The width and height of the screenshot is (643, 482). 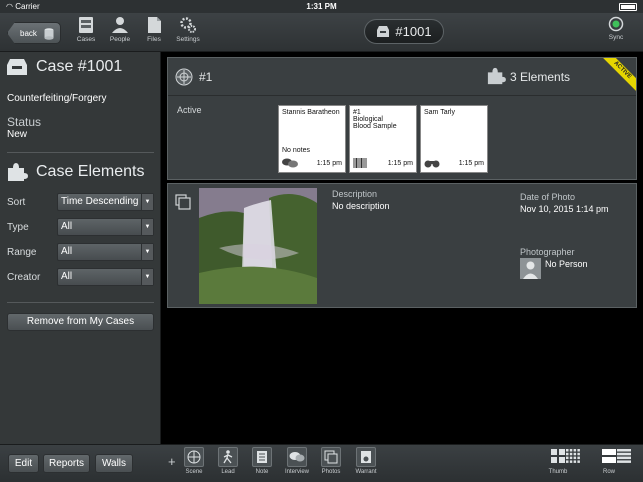 I want to click on files-icon, so click(x=154, y=25).